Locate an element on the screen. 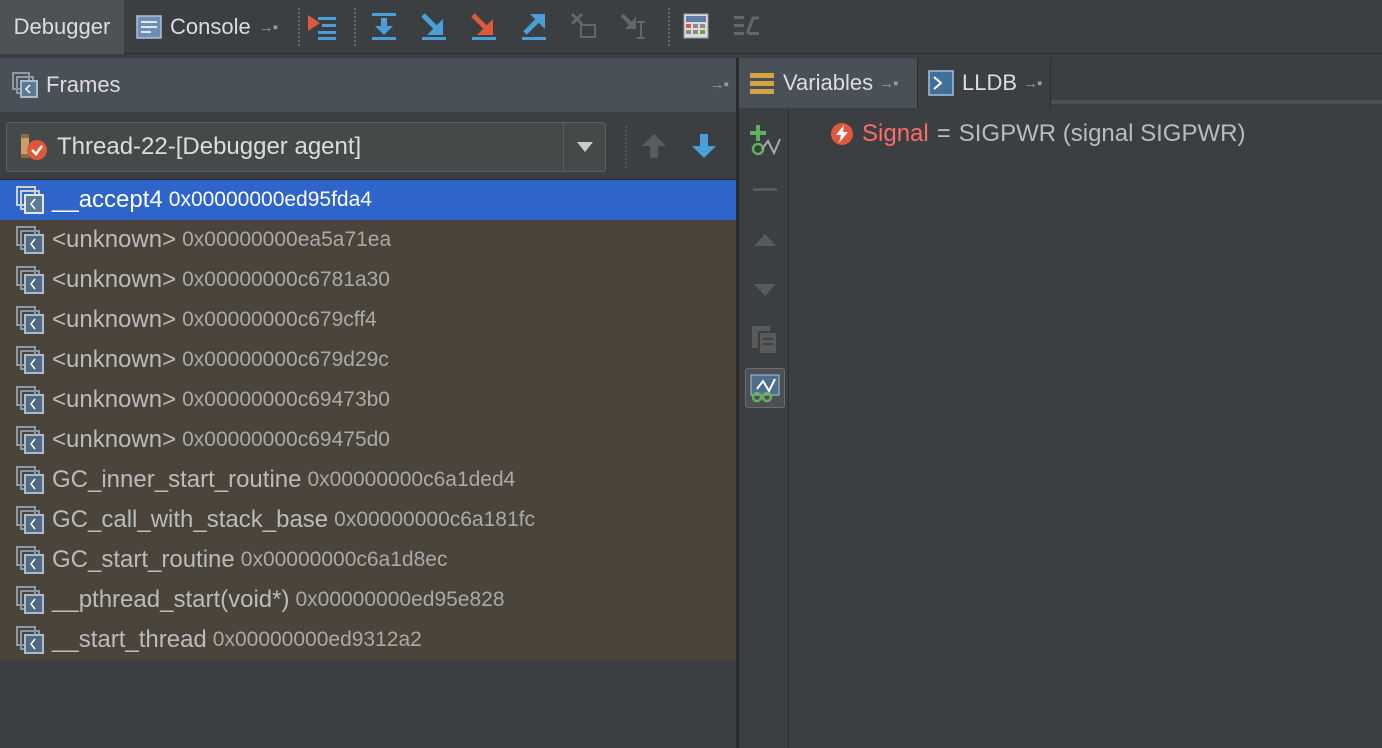 The image size is (1382, 748). frame-address: 0x00000000c679d29c is located at coordinates (285, 359).